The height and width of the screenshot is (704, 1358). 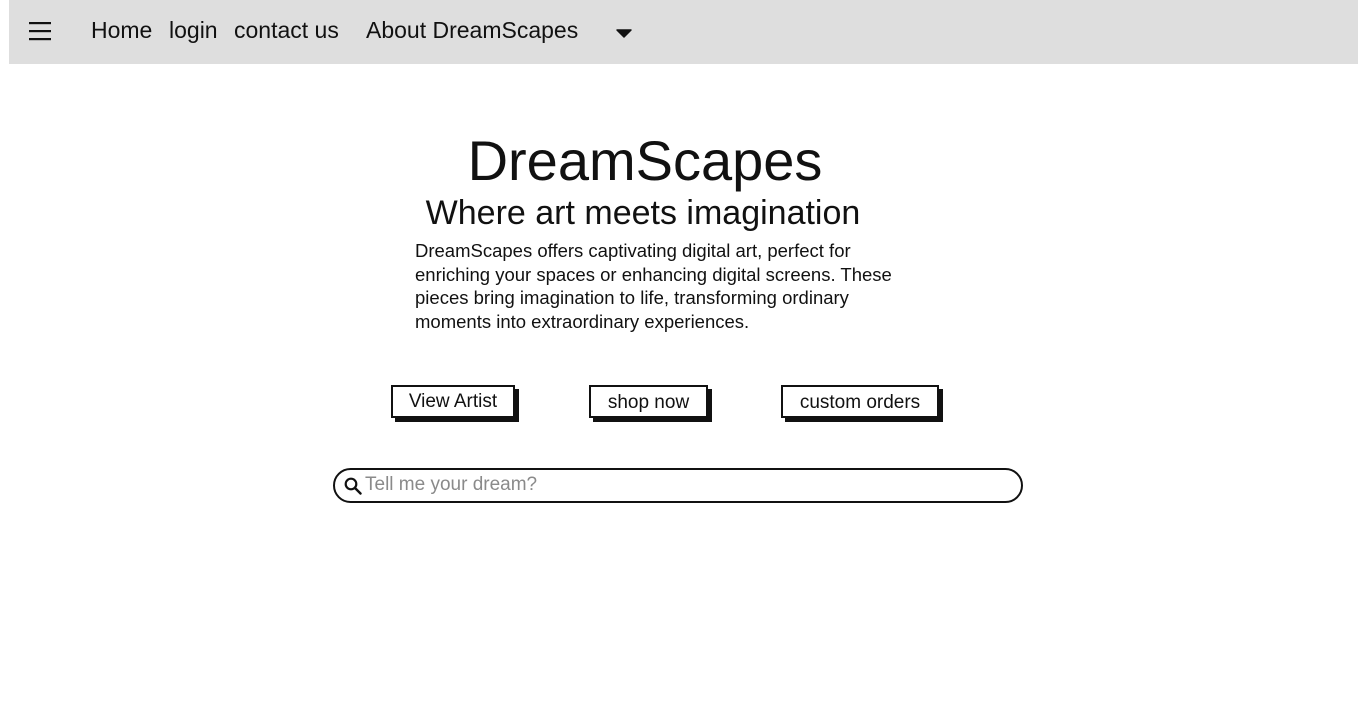 I want to click on nav-link-home: Home, so click(x=121, y=30).